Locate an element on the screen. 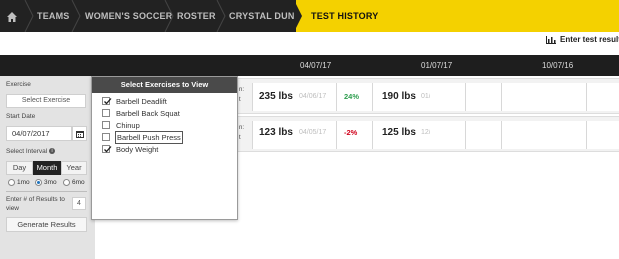 Image resolution: width=619 pixels, height=259 pixels. exercise-label: Exercise is located at coordinates (18, 84).